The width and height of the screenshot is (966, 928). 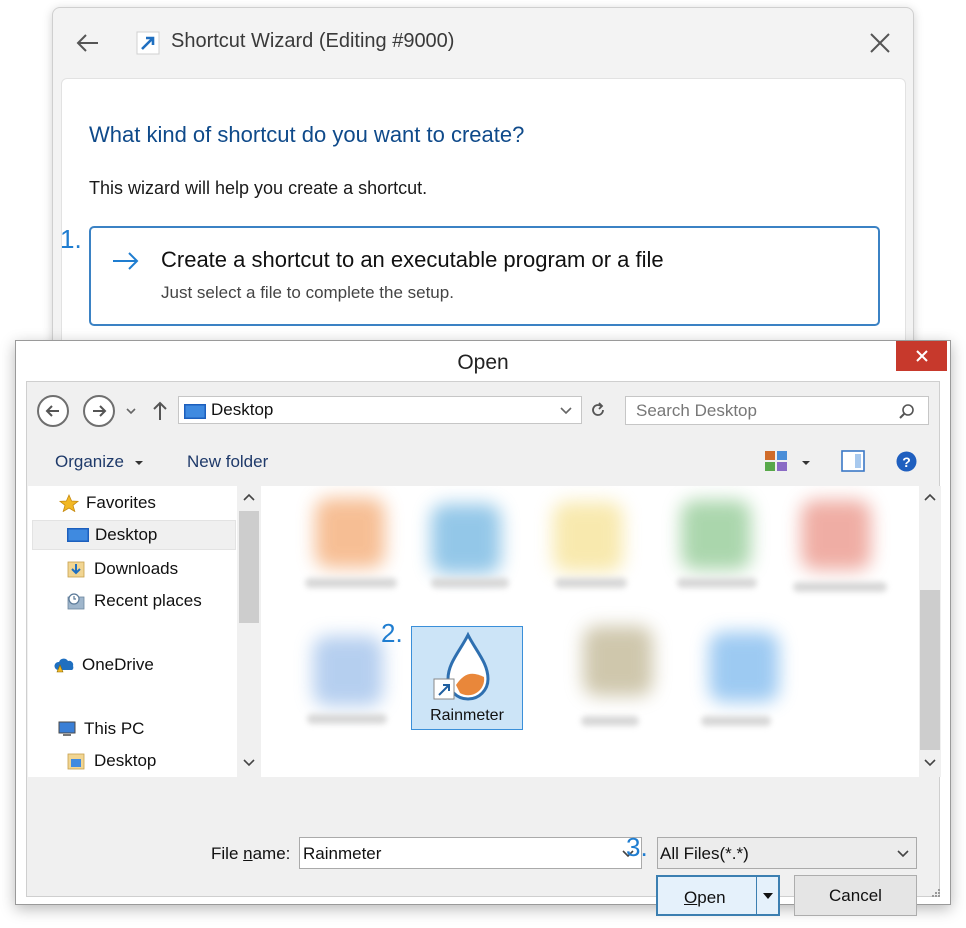 I want to click on file-name-label: File name:, so click(x=251, y=853).